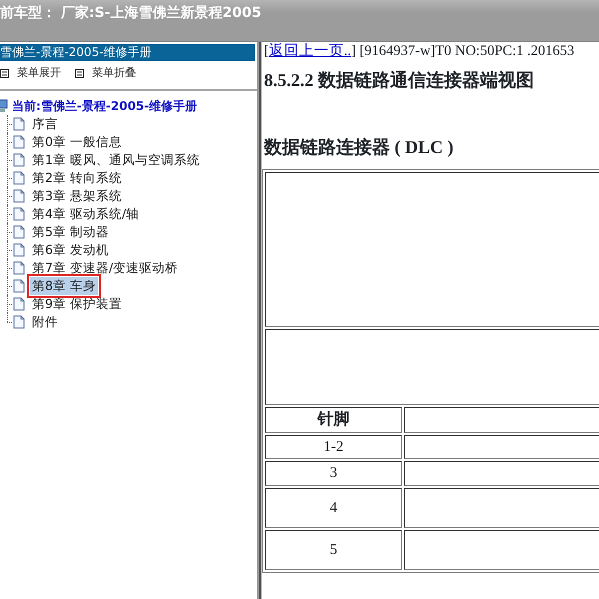 This screenshot has width=599, height=599. Describe the element at coordinates (266, 51) in the screenshot. I see `bracket-text: [` at that location.